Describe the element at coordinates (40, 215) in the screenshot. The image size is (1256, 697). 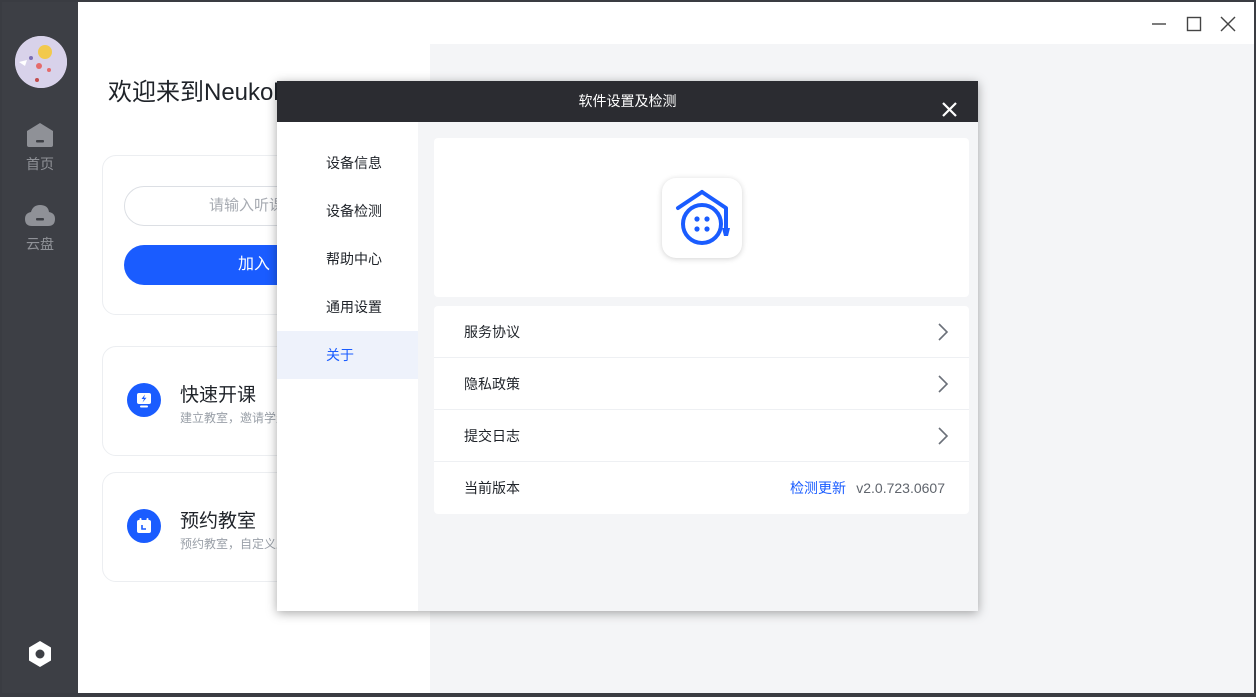
I see `cloud-icon` at that location.